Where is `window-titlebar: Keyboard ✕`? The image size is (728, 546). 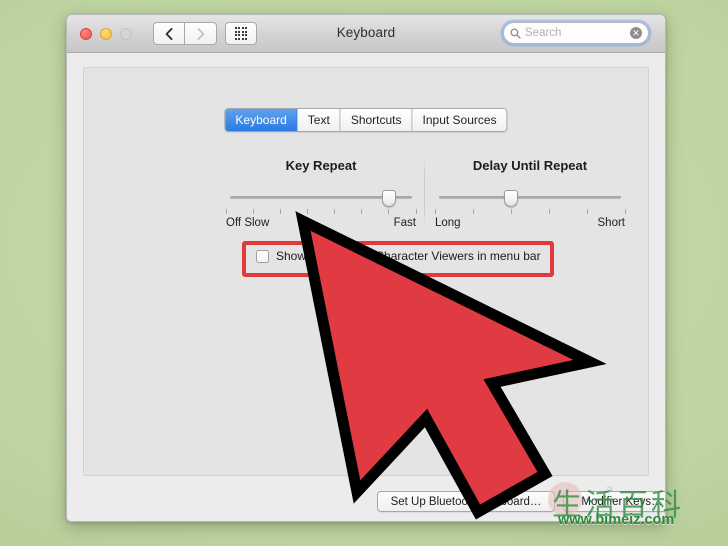 window-titlebar: Keyboard ✕ is located at coordinates (366, 34).